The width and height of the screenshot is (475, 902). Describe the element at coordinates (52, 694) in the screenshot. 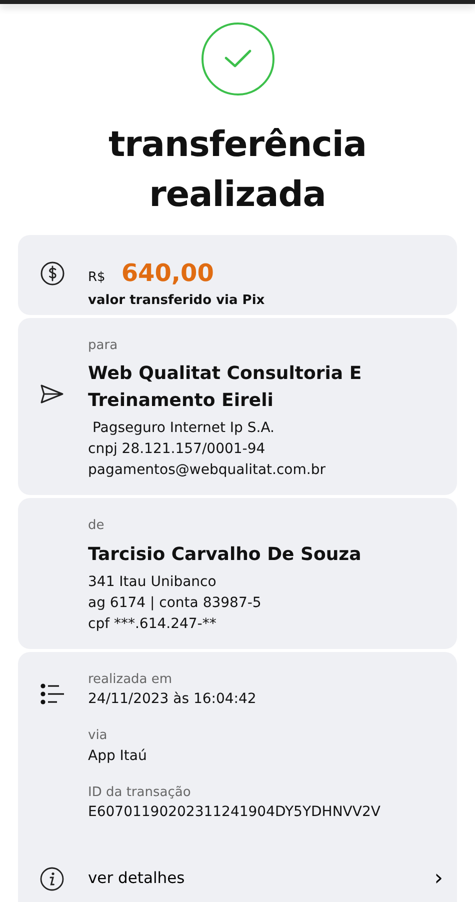

I see `list-icon` at that location.